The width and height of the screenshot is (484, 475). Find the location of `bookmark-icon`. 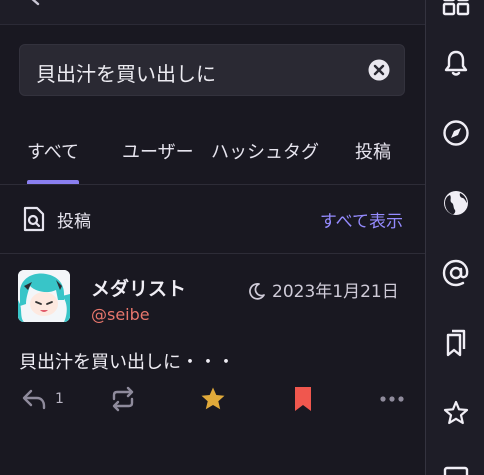

bookmark-icon is located at coordinates (303, 399).